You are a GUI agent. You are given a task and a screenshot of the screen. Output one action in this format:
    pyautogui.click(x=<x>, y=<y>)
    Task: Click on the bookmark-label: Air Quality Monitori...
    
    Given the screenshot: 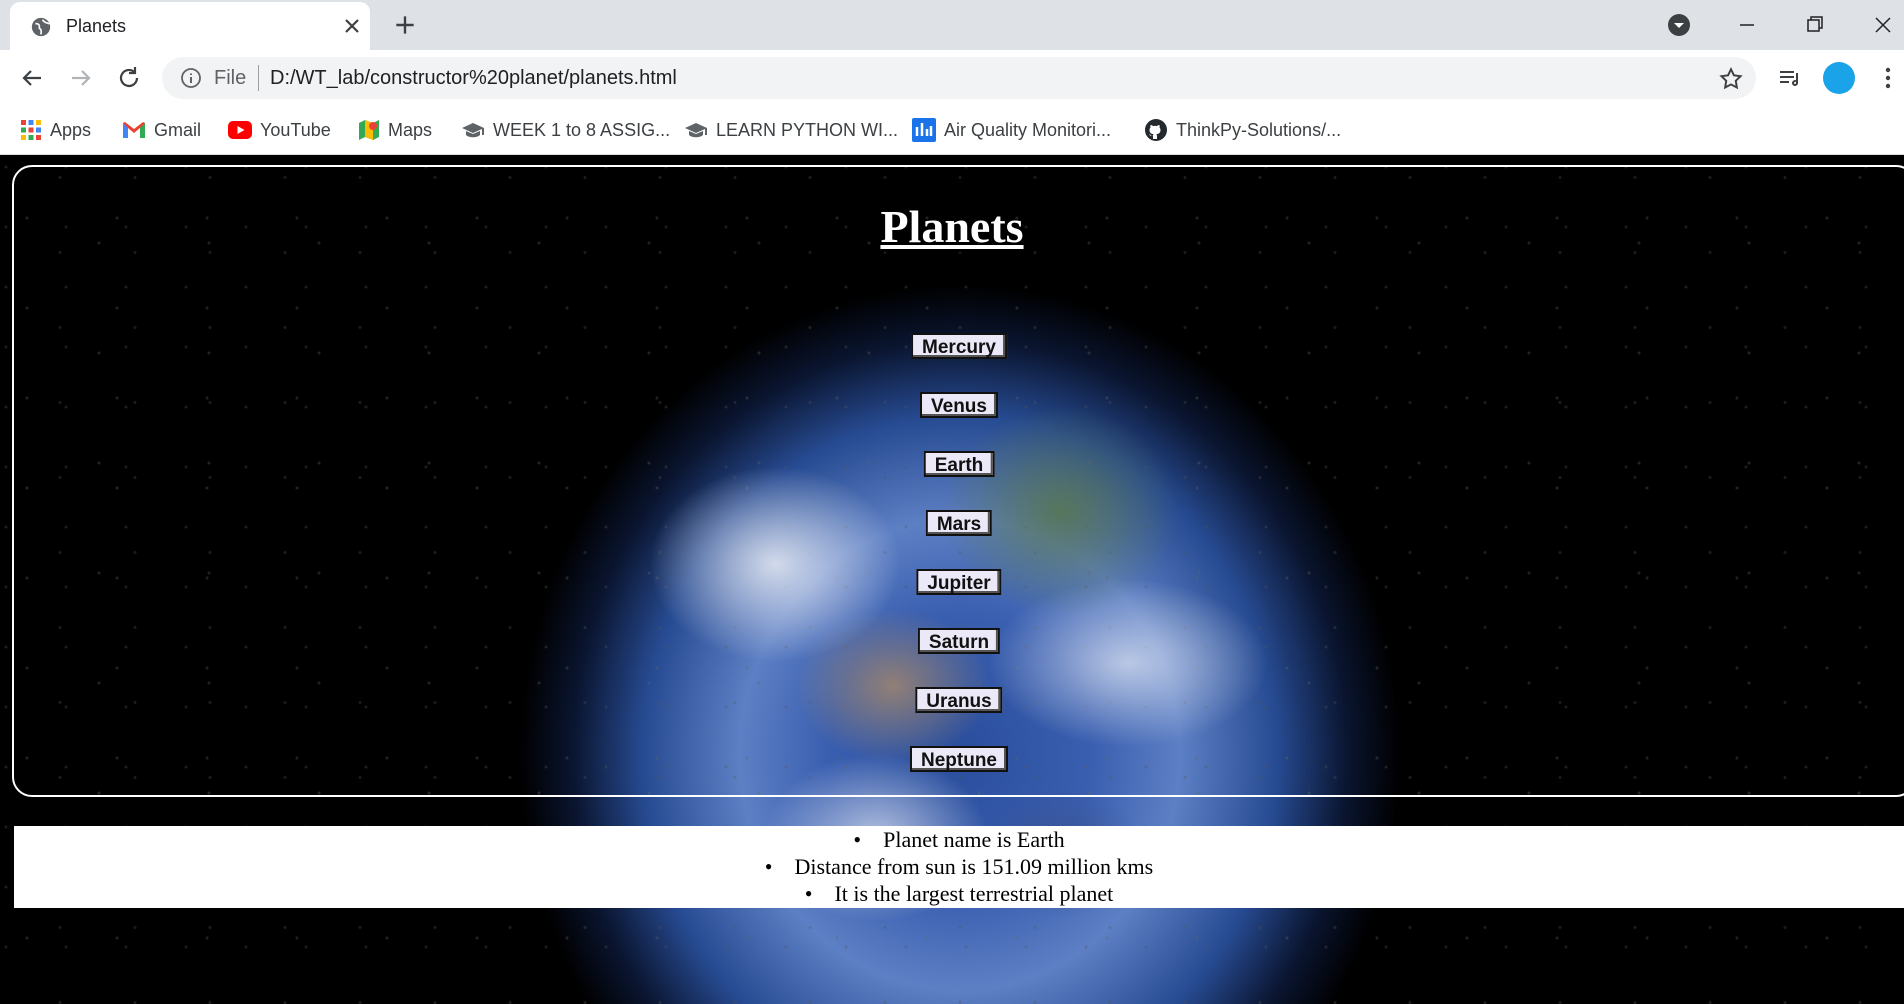 What is the action you would take?
    pyautogui.click(x=1028, y=129)
    